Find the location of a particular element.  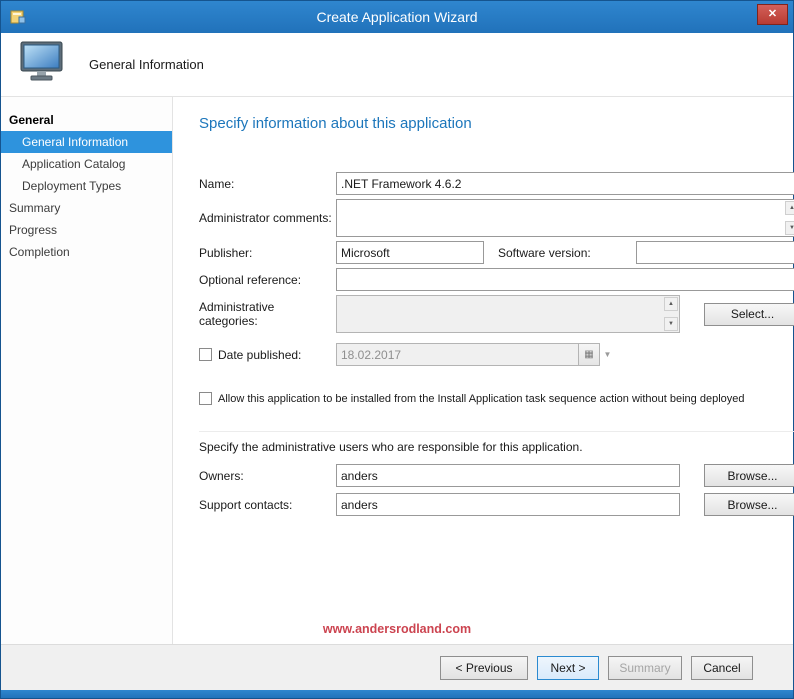

titlebar: Create Application Wizard ✕ is located at coordinates (397, 17).